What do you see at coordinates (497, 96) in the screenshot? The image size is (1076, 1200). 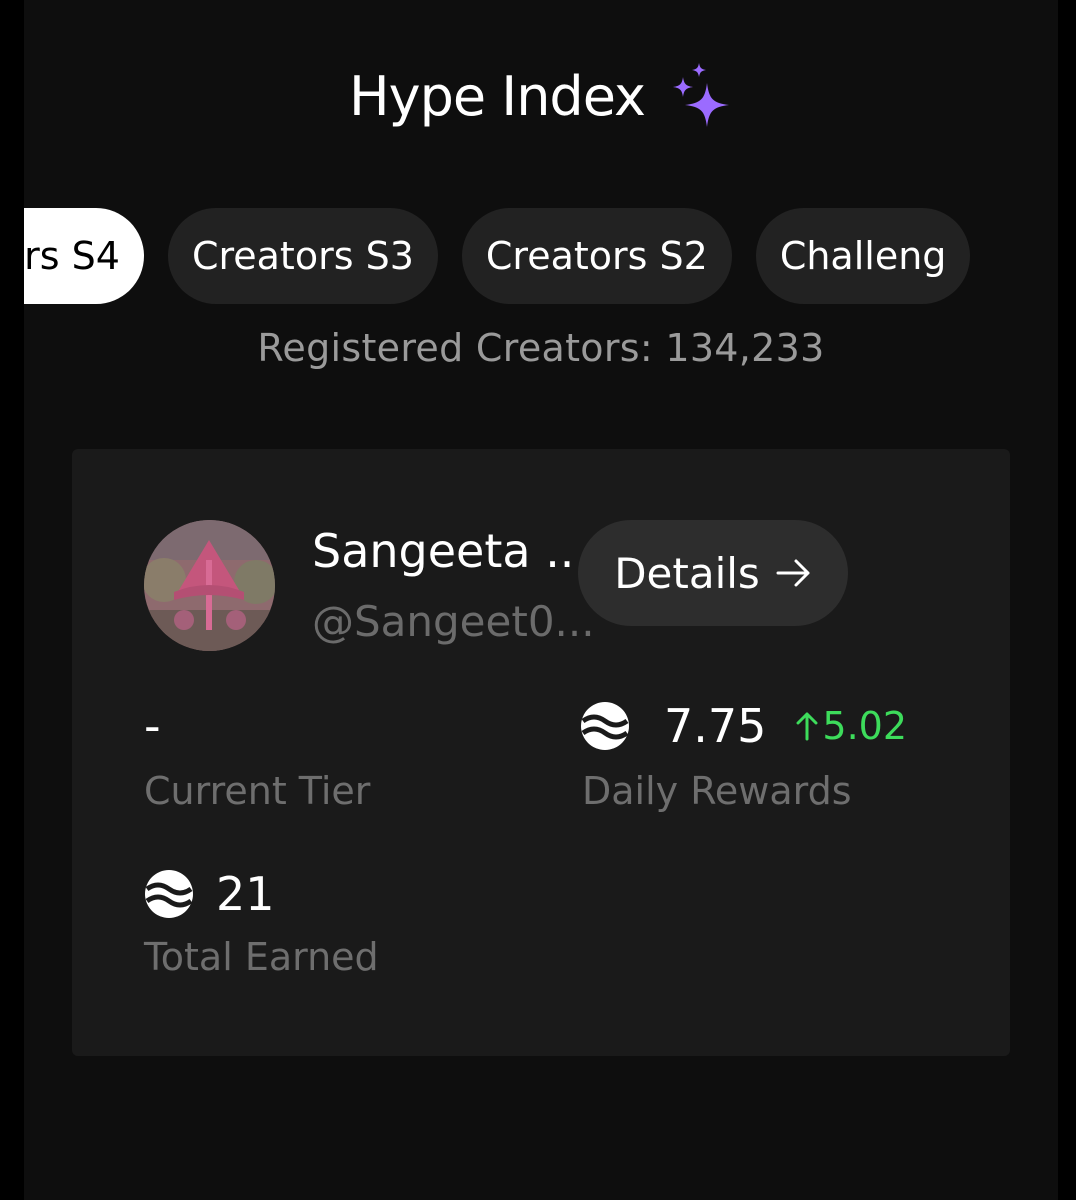 I see `page-title: Hype Index` at bounding box center [497, 96].